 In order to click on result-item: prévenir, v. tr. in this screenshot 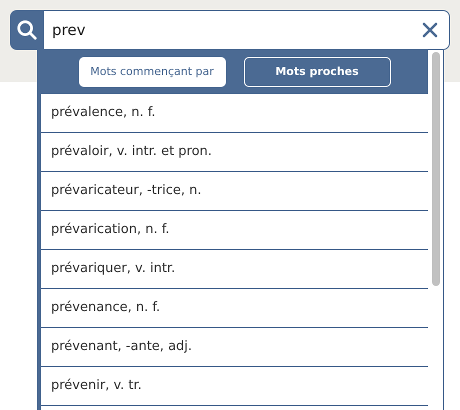, I will do `click(234, 386)`.